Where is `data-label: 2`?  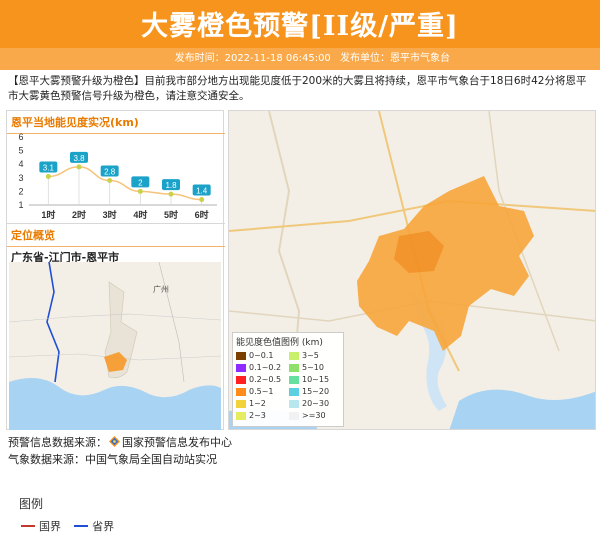
data-label: 2 is located at coordinates (140, 182).